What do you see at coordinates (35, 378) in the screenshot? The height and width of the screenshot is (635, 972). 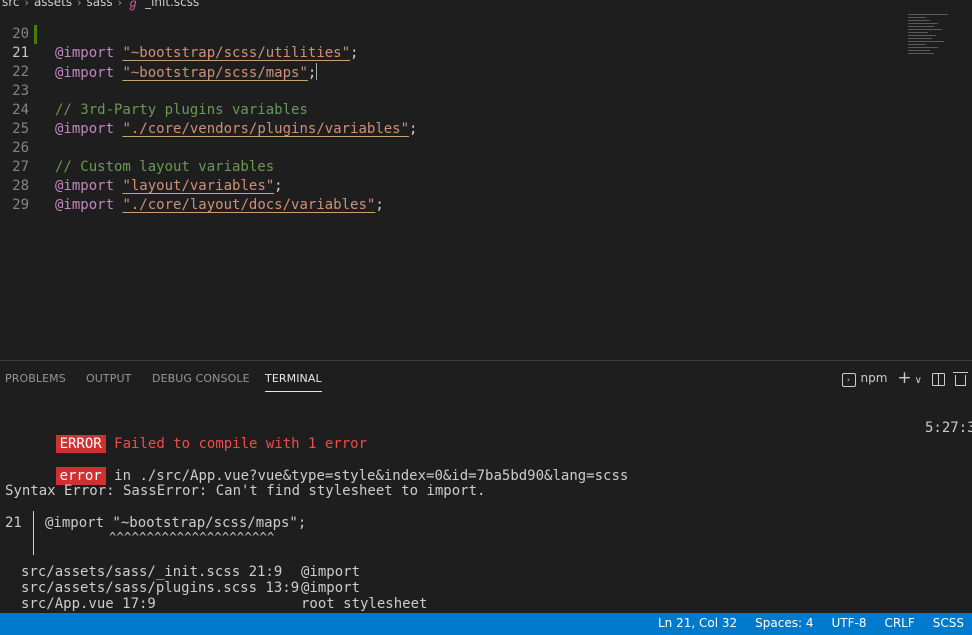 I see `tab-problems: PROBLEMS` at bounding box center [35, 378].